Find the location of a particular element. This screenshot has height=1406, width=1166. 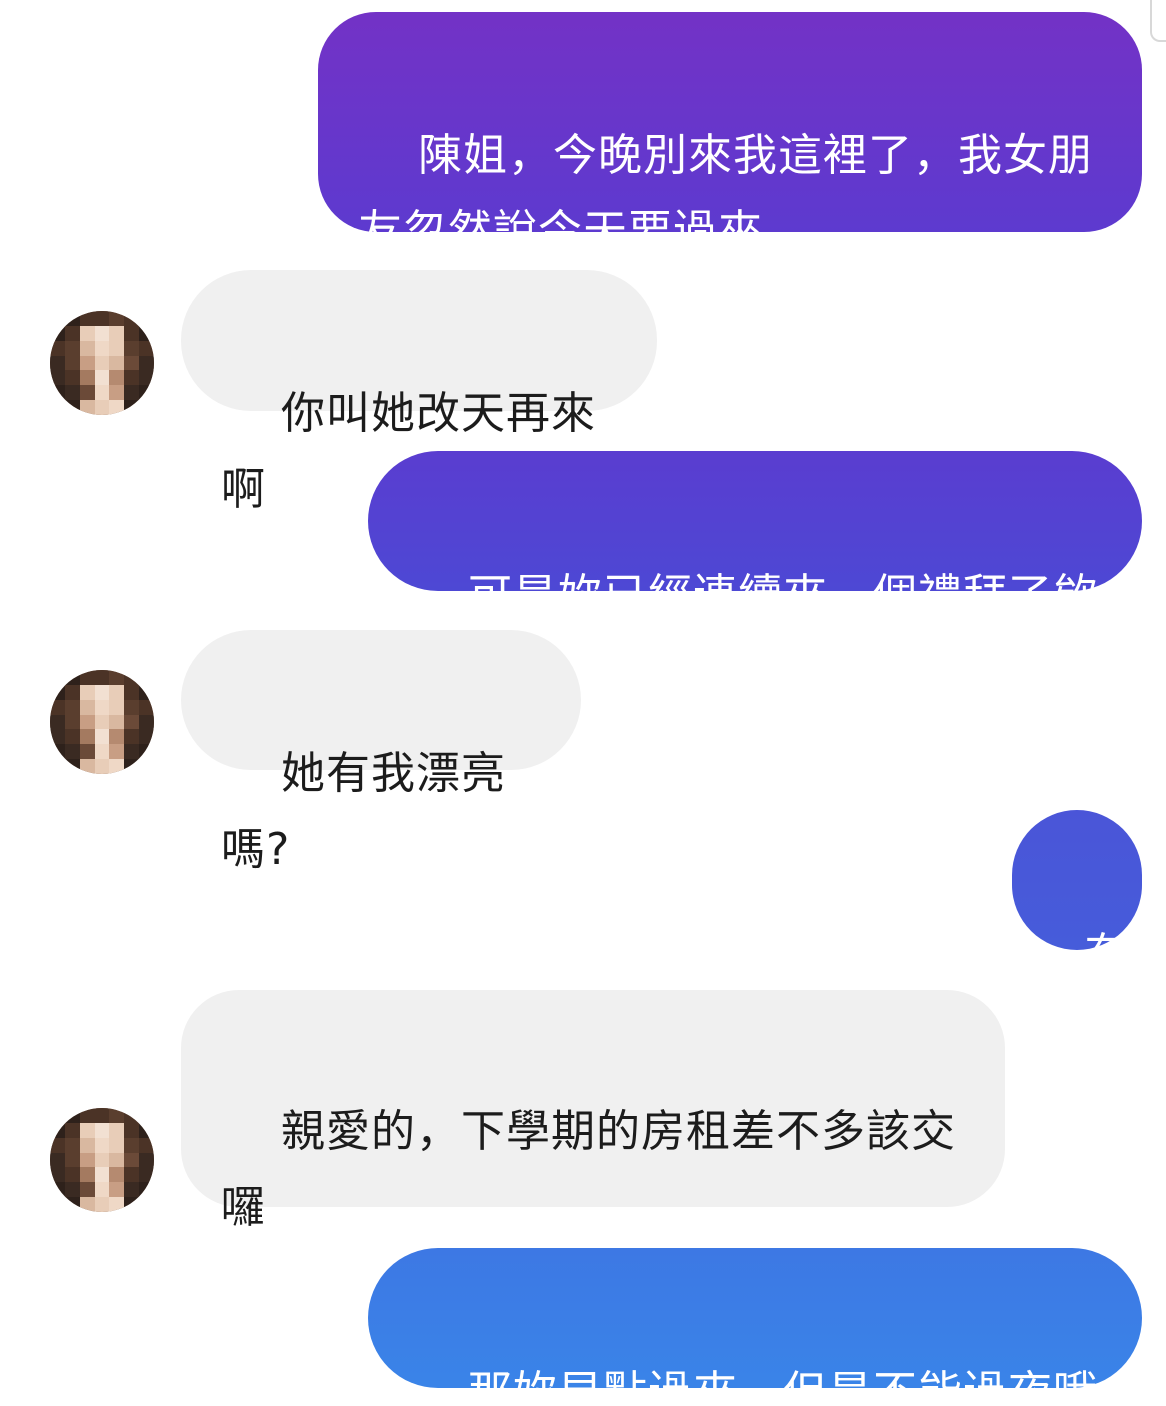

received-message-bubble: 你叫她改天再來啊 is located at coordinates (419, 392).